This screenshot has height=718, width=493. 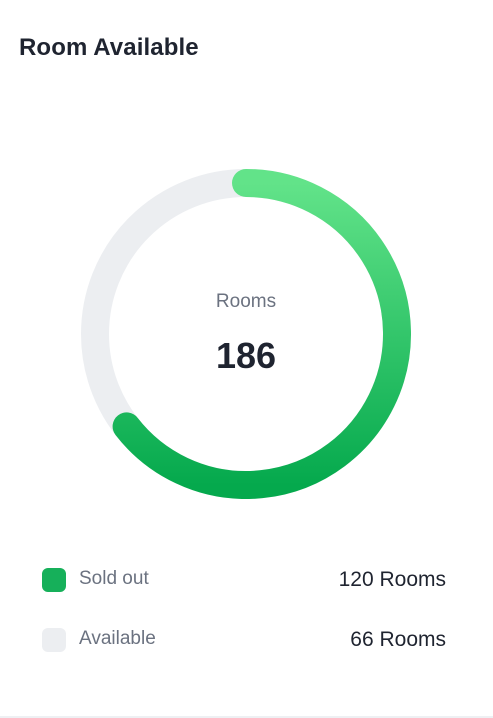 What do you see at coordinates (392, 579) in the screenshot?
I see `legend-value-sold-out: 120 Rooms` at bounding box center [392, 579].